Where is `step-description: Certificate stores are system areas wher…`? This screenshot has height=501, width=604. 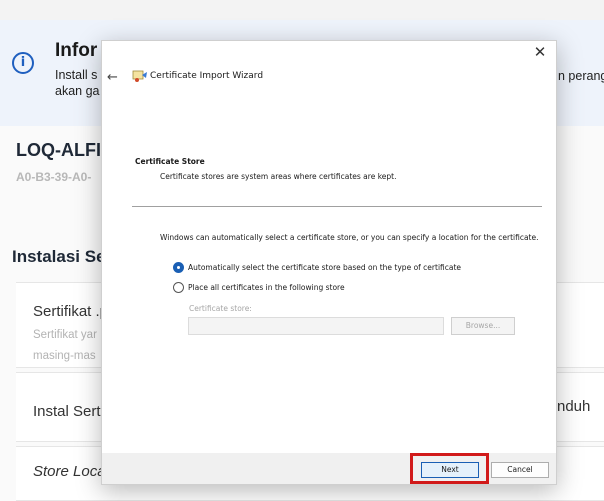
step-description: Certificate stores are system areas wher… is located at coordinates (278, 176).